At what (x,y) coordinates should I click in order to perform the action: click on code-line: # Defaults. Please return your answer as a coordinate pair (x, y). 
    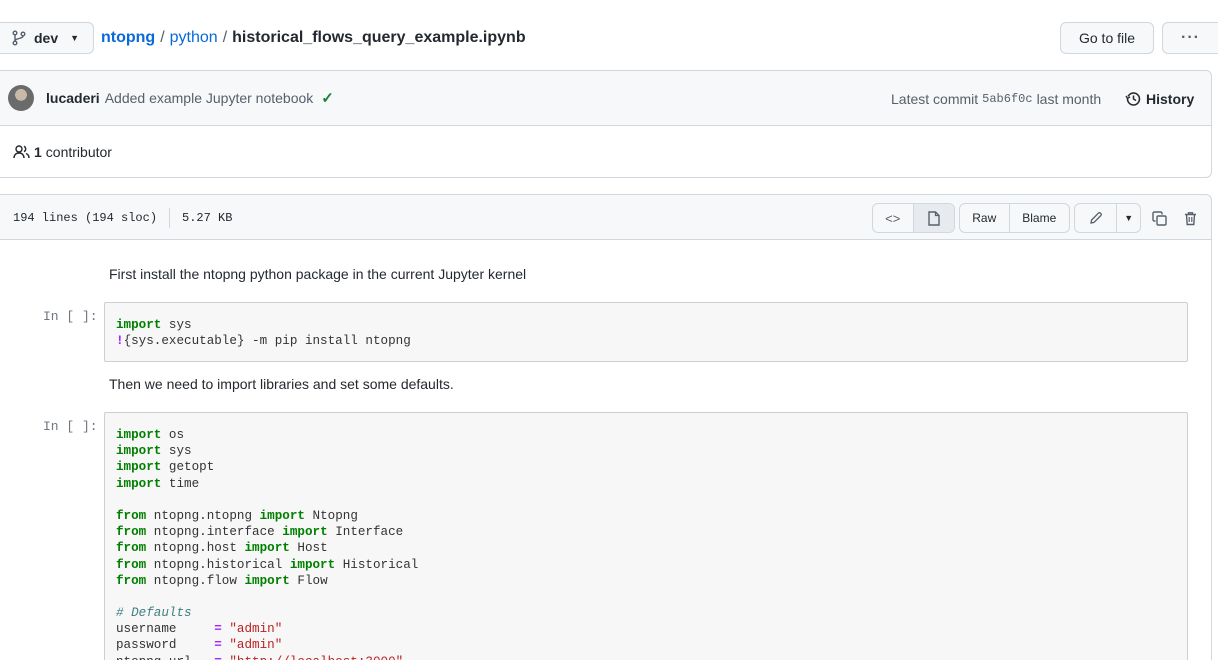
    Looking at the image, I should click on (646, 613).